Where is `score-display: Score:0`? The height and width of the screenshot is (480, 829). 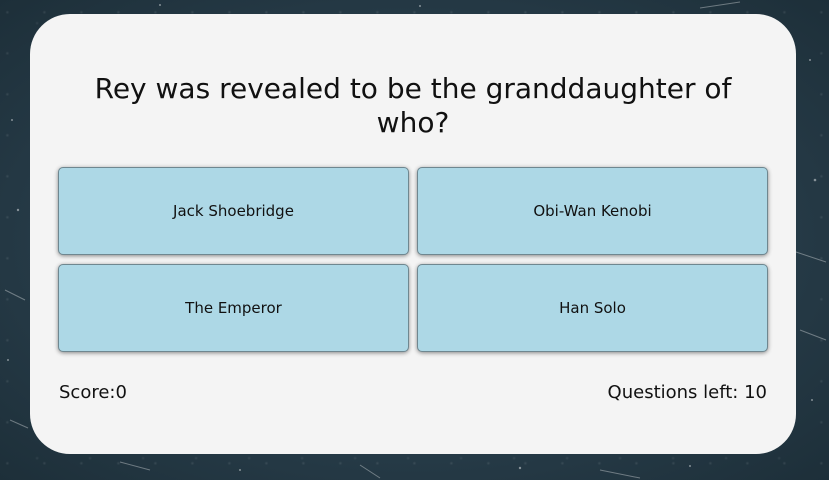
score-display: Score:0 is located at coordinates (93, 392).